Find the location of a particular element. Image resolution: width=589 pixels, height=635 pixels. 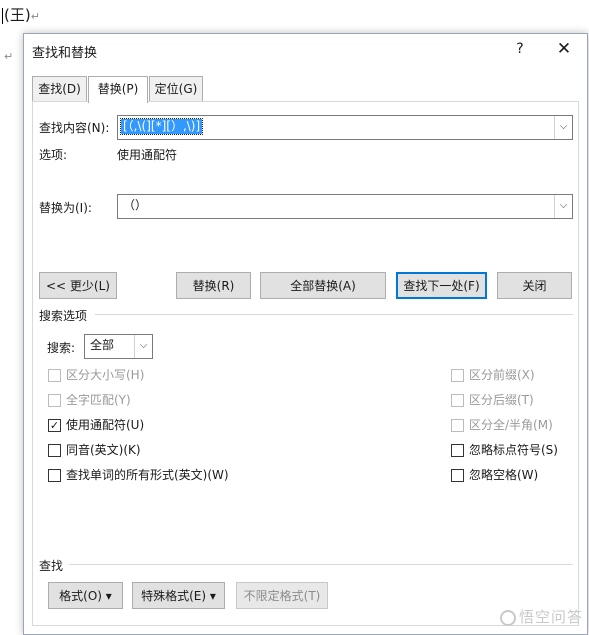

text-cursor is located at coordinates (2, 15).